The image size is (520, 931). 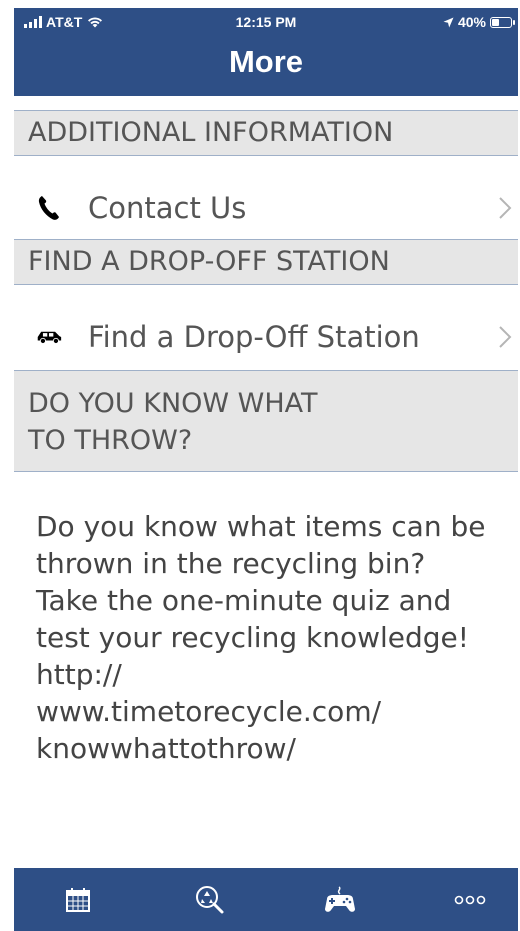 What do you see at coordinates (266, 421) in the screenshot?
I see `section-header-know-what-to-throw: DO YOU KNOW WHAT TO THROW?` at bounding box center [266, 421].